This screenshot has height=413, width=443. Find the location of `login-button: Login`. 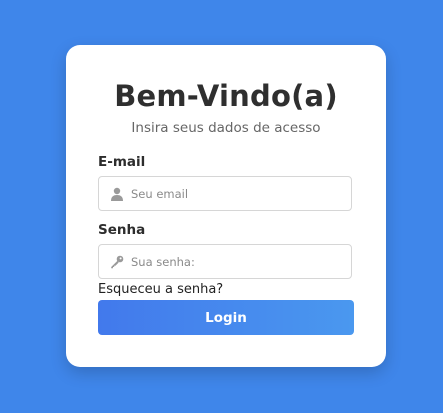

login-button: Login is located at coordinates (226, 317).